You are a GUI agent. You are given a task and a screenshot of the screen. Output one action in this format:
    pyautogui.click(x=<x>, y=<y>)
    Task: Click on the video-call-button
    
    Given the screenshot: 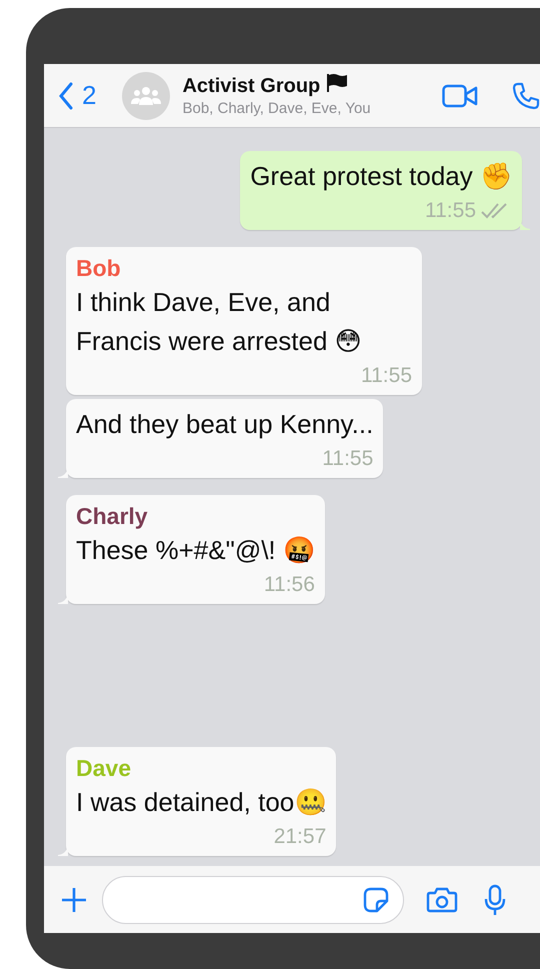 What is the action you would take?
    pyautogui.click(x=460, y=96)
    